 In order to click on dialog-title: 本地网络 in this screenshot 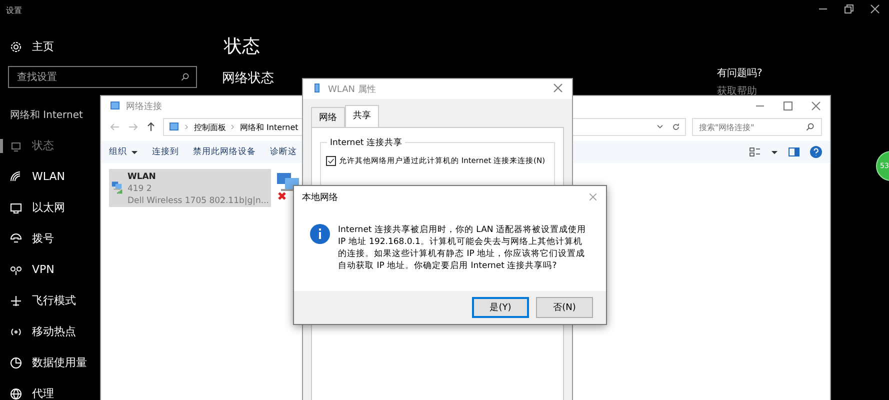, I will do `click(320, 198)`.